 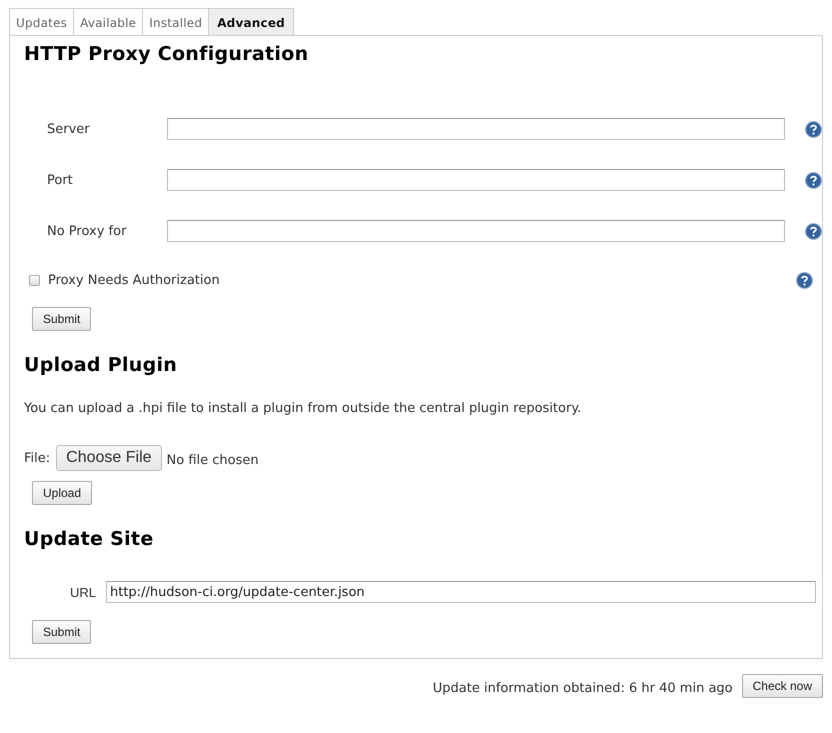 What do you see at coordinates (134, 280) in the screenshot?
I see `checkbox-label: Proxy Needs Authorization` at bounding box center [134, 280].